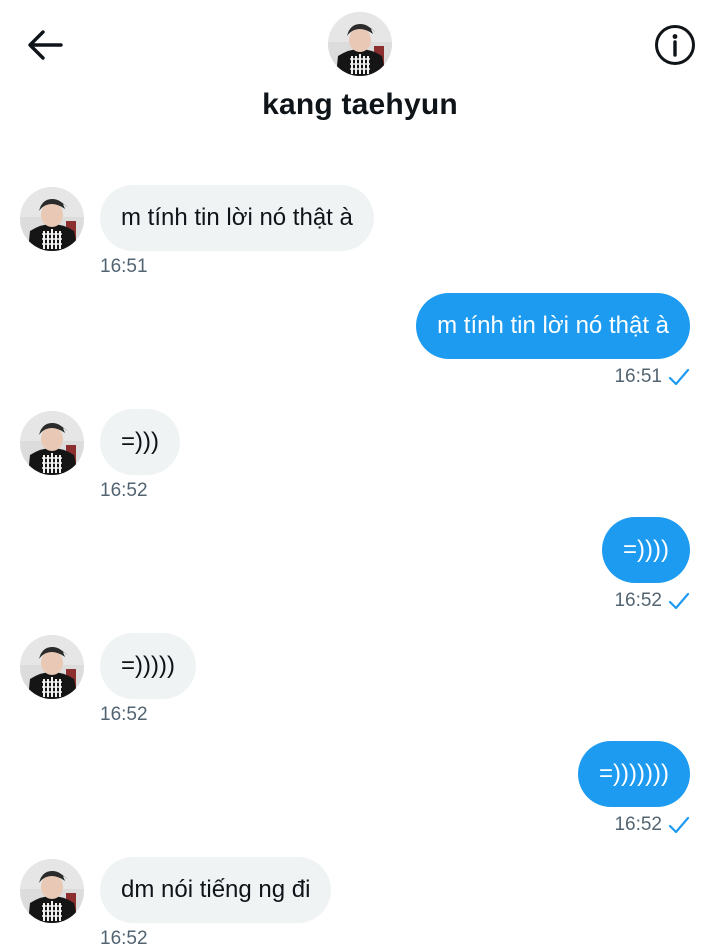 This screenshot has width=720, height=952. I want to click on contact-avatar, so click(360, 44).